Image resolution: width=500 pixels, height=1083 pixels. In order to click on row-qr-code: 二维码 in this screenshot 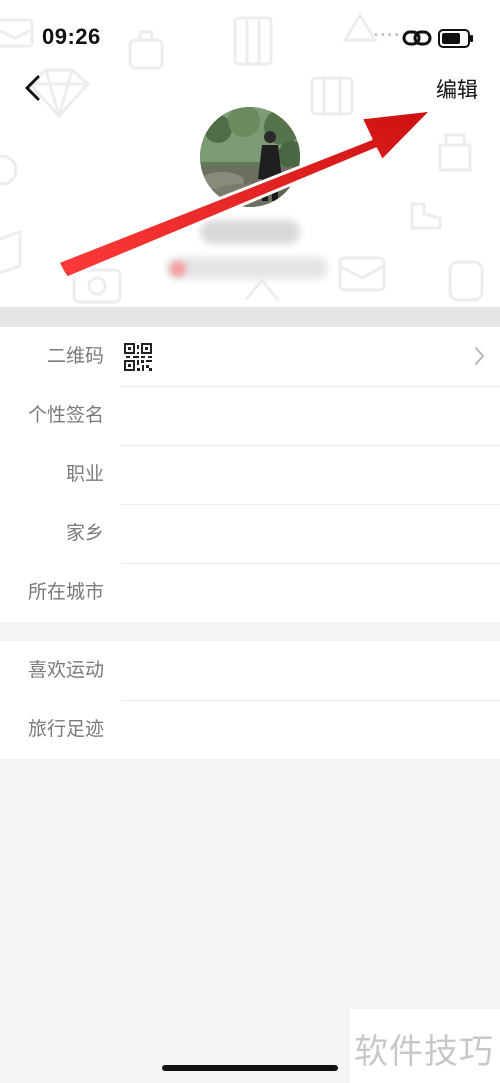, I will do `click(250, 356)`.